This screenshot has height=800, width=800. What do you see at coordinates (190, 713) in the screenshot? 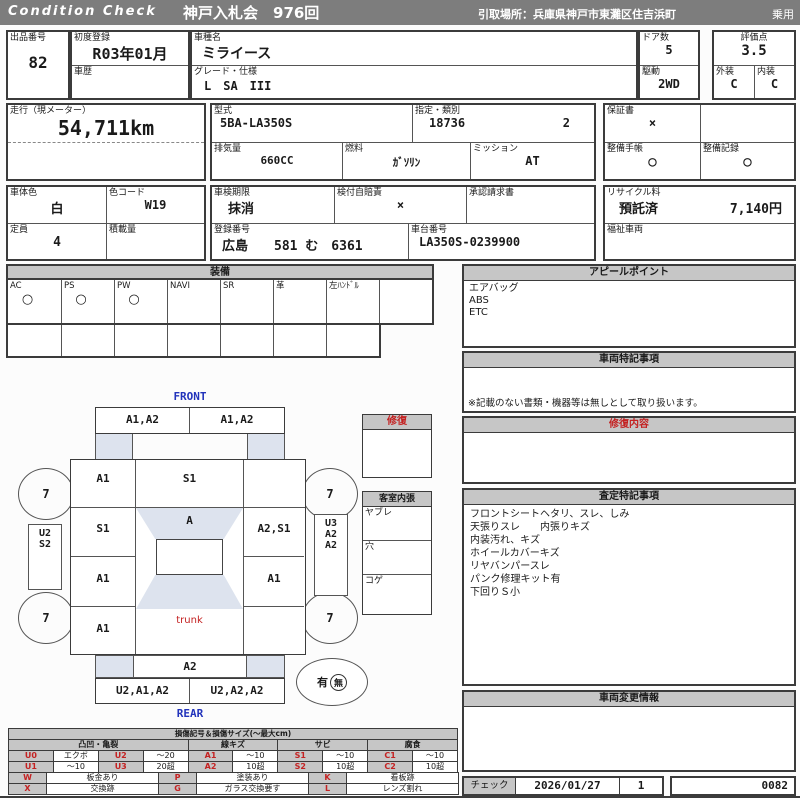
I see `rear-label: REAR` at bounding box center [190, 713].